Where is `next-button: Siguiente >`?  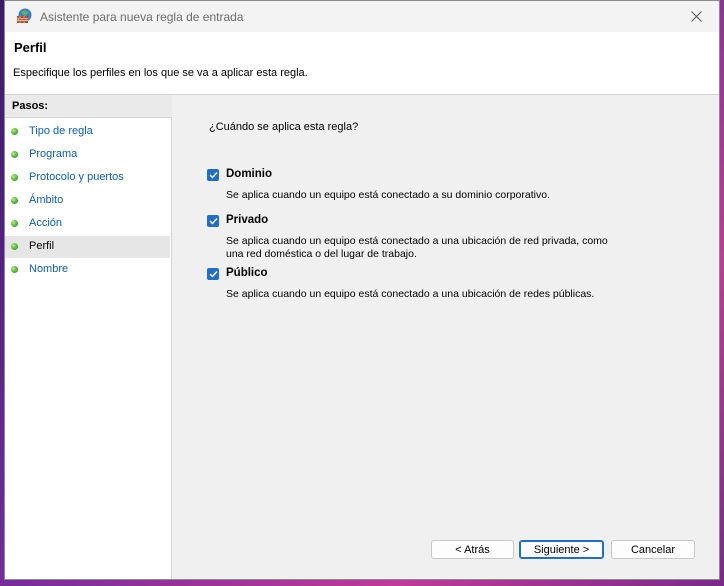 next-button: Siguiente > is located at coordinates (561, 549).